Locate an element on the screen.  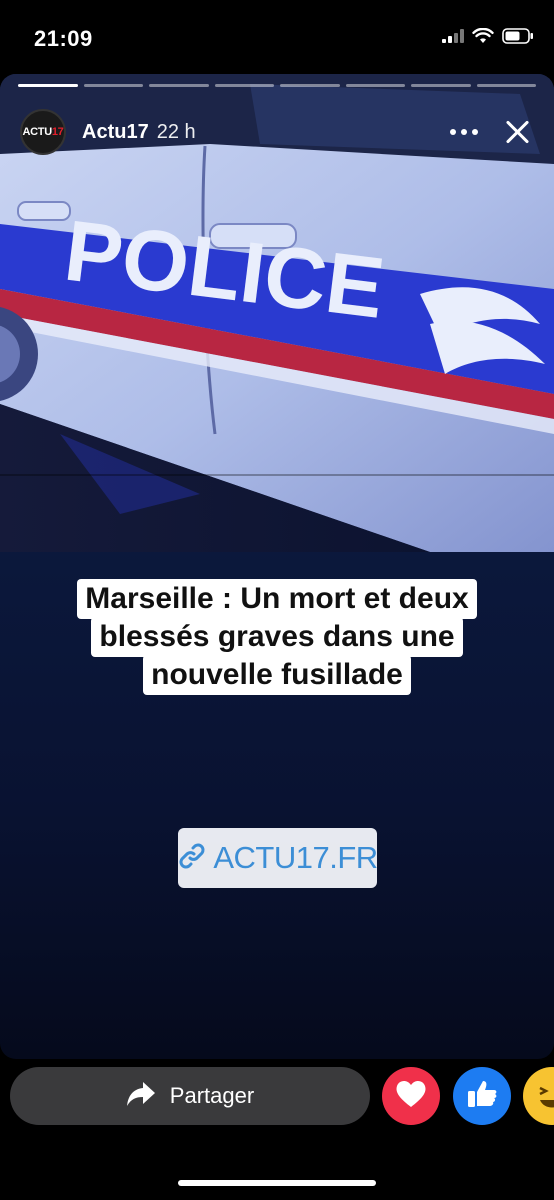
avatar: ACTU17 is located at coordinates (43, 132).